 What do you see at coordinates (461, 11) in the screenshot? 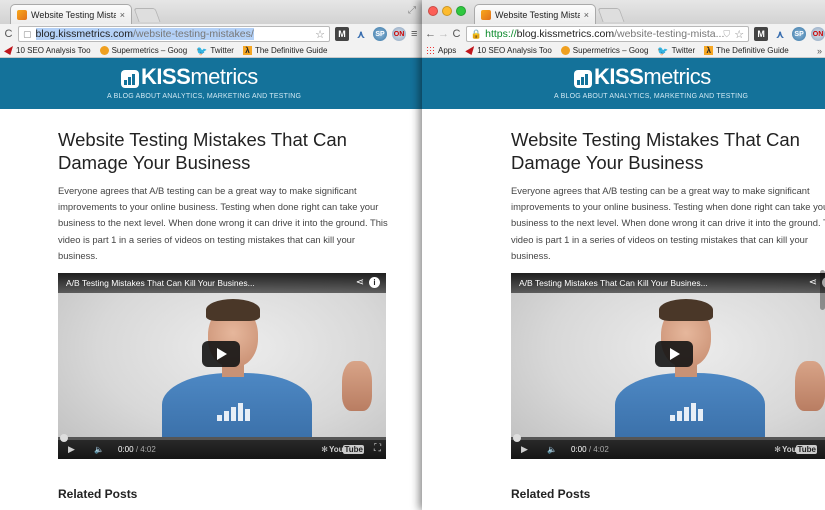
I see `zoom-window-icon` at bounding box center [461, 11].